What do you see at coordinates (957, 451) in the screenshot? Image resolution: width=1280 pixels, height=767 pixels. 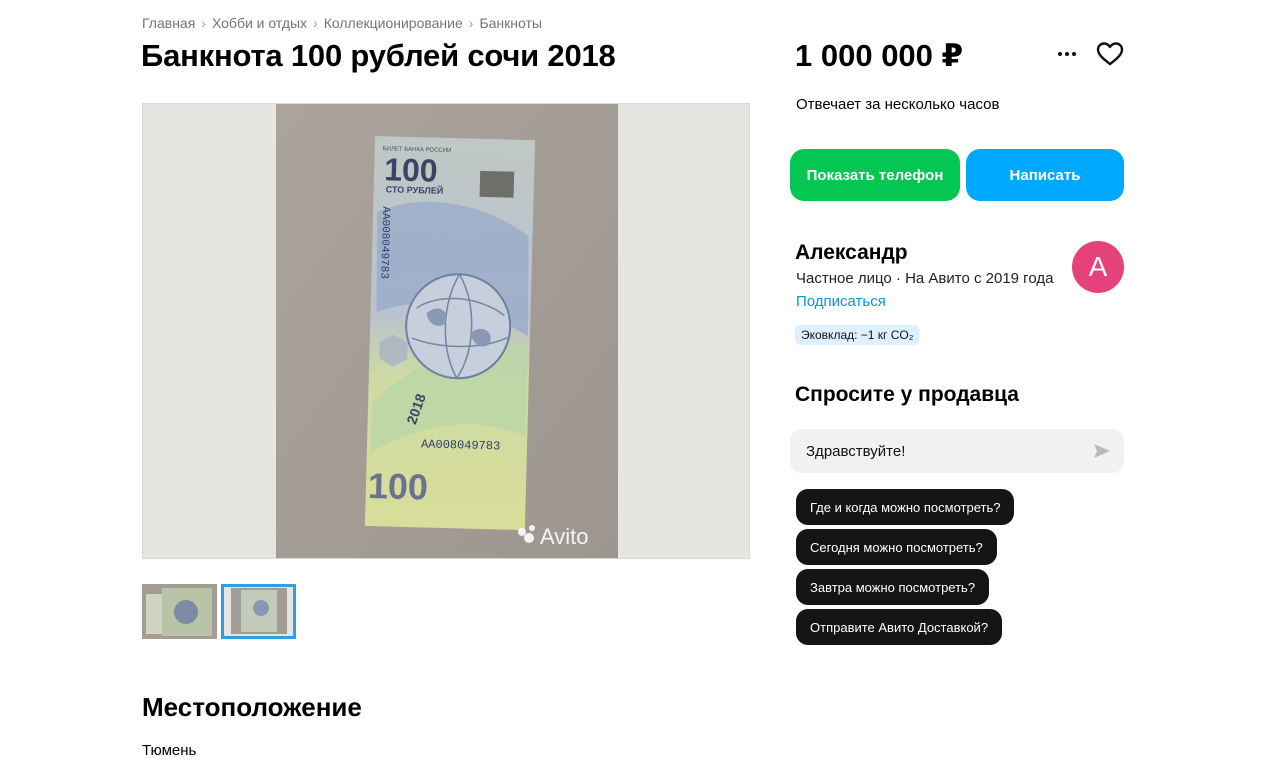 I see `message-input` at bounding box center [957, 451].